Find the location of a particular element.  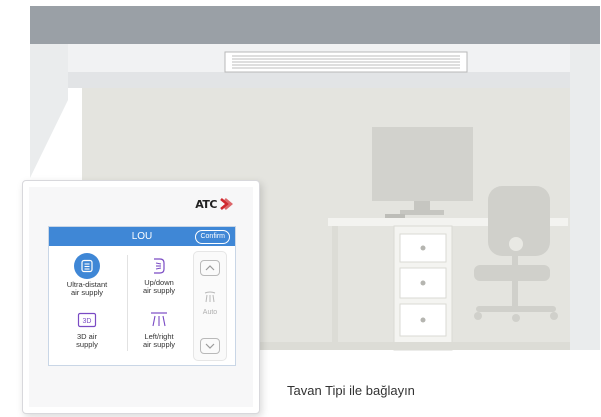

up-down-air-icon is located at coordinates (159, 266).